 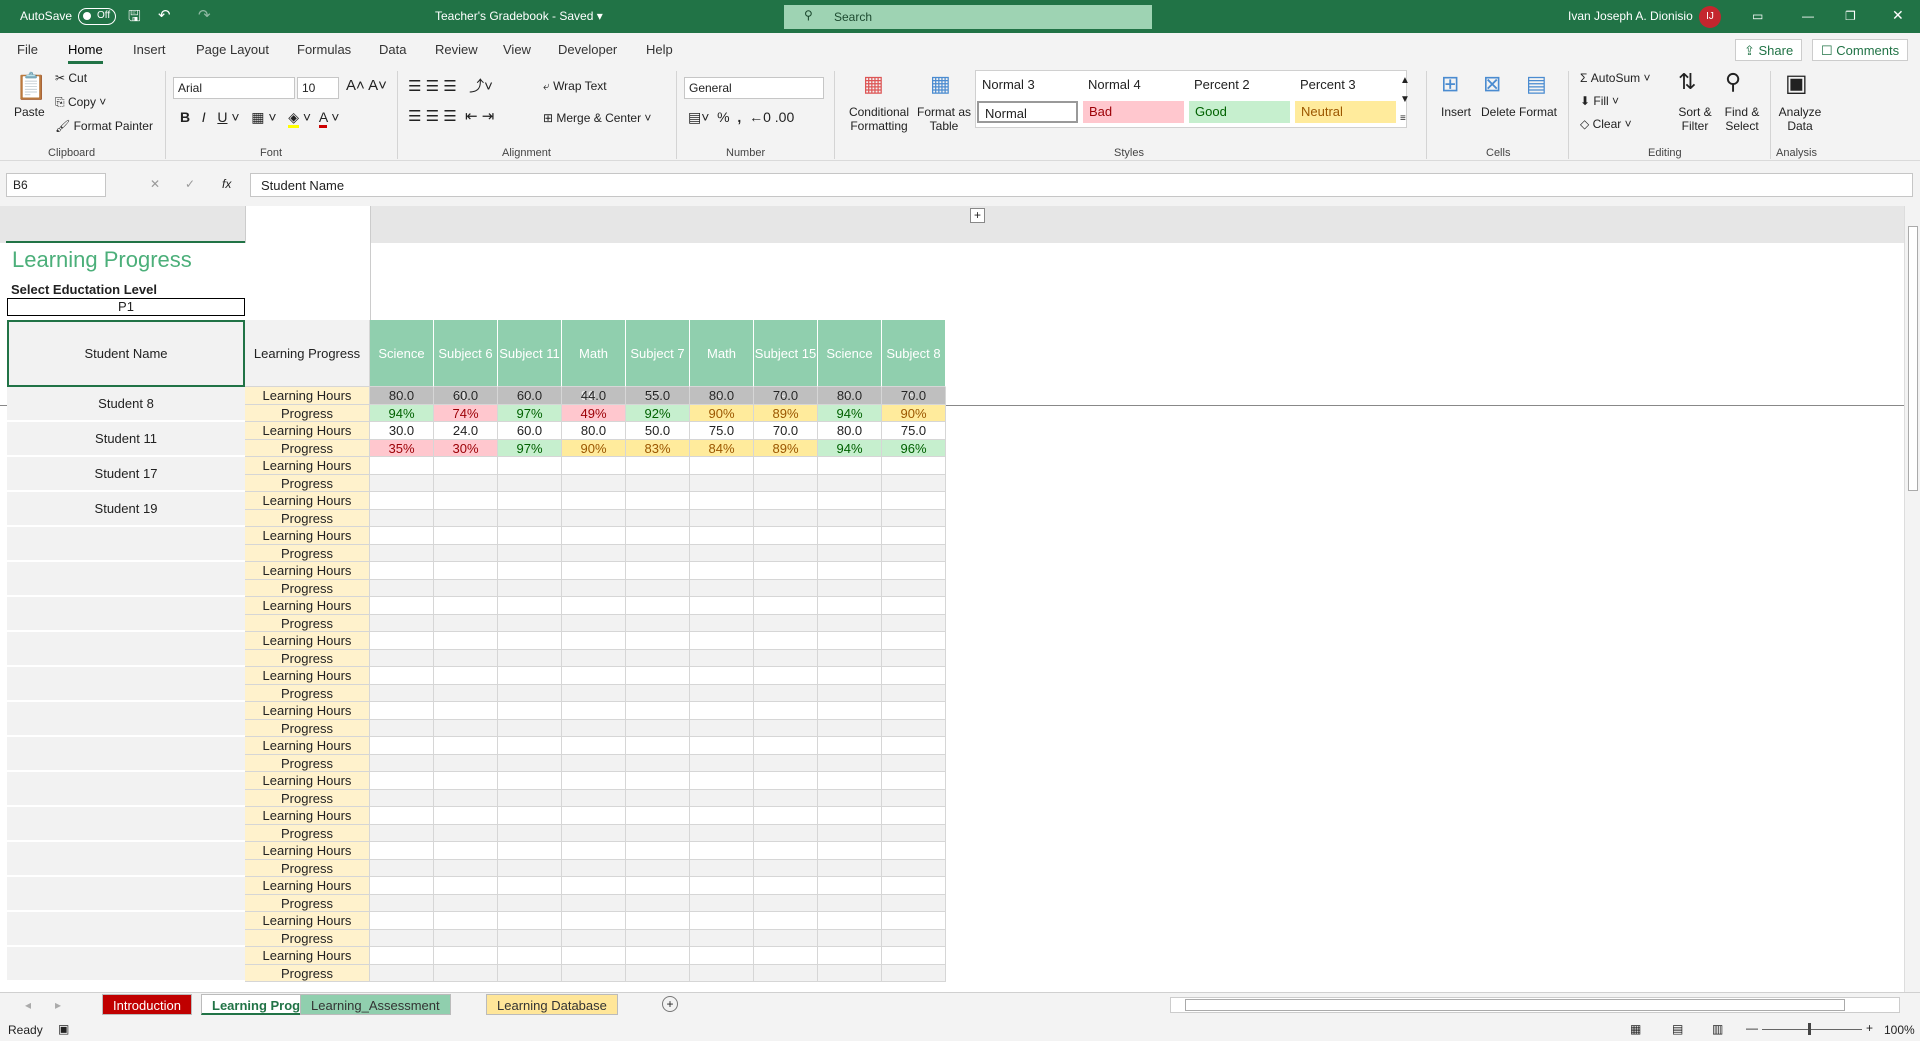 What do you see at coordinates (1769, 50) in the screenshot?
I see `share-button: ⇪ Share` at bounding box center [1769, 50].